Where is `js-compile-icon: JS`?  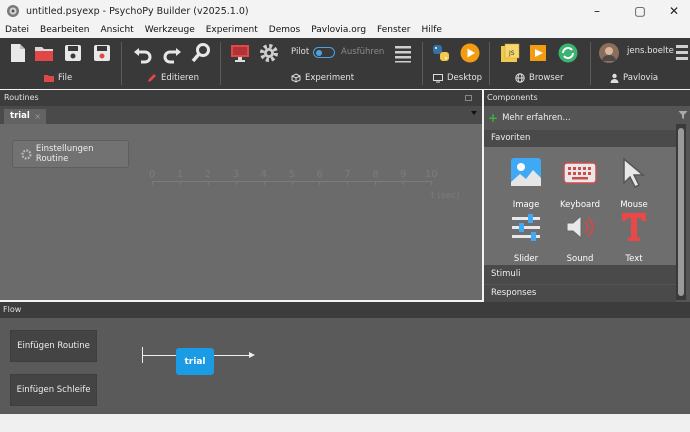 js-compile-icon: JS is located at coordinates (510, 53).